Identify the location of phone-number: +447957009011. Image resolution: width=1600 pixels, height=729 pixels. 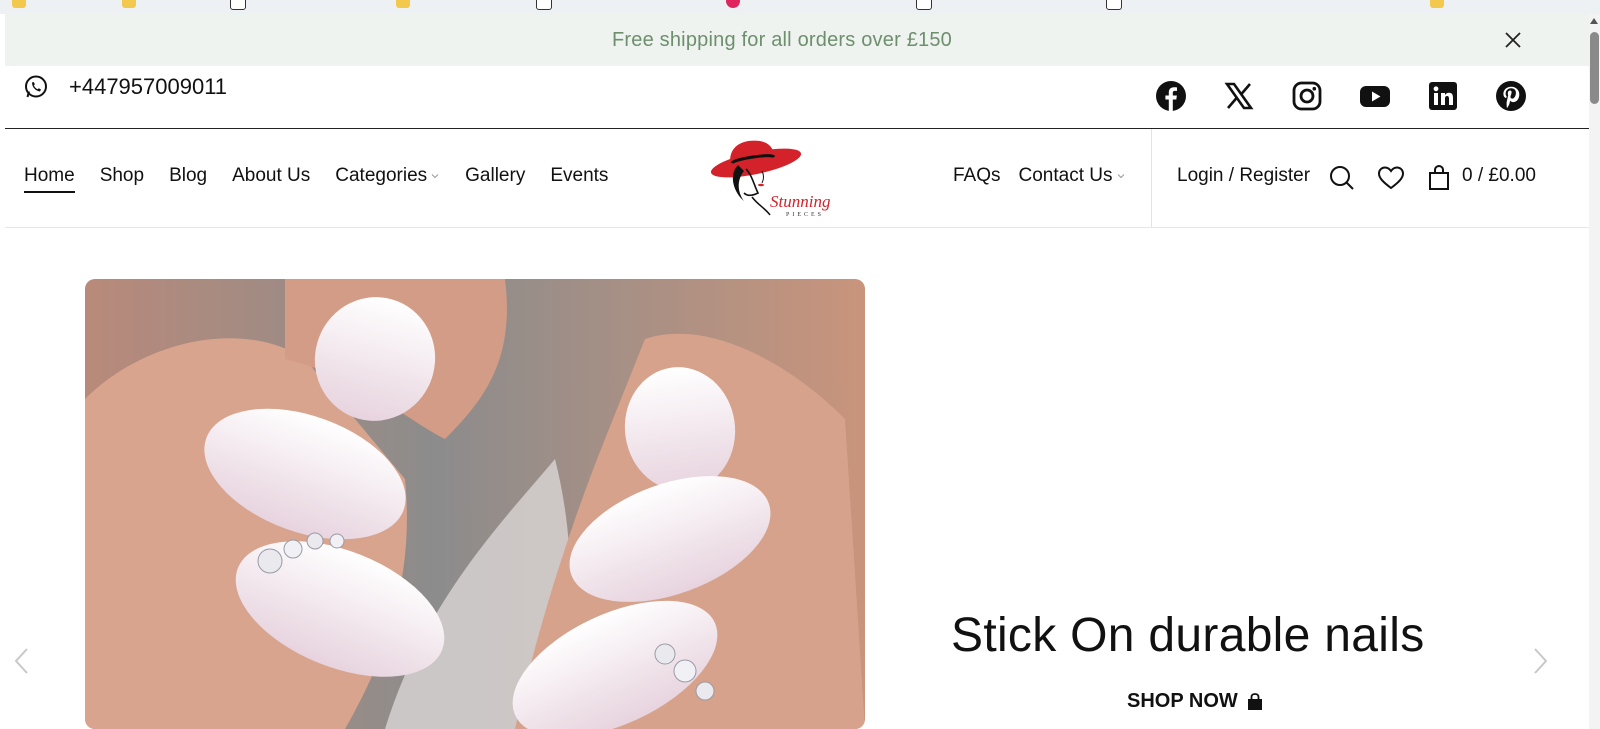
(148, 86).